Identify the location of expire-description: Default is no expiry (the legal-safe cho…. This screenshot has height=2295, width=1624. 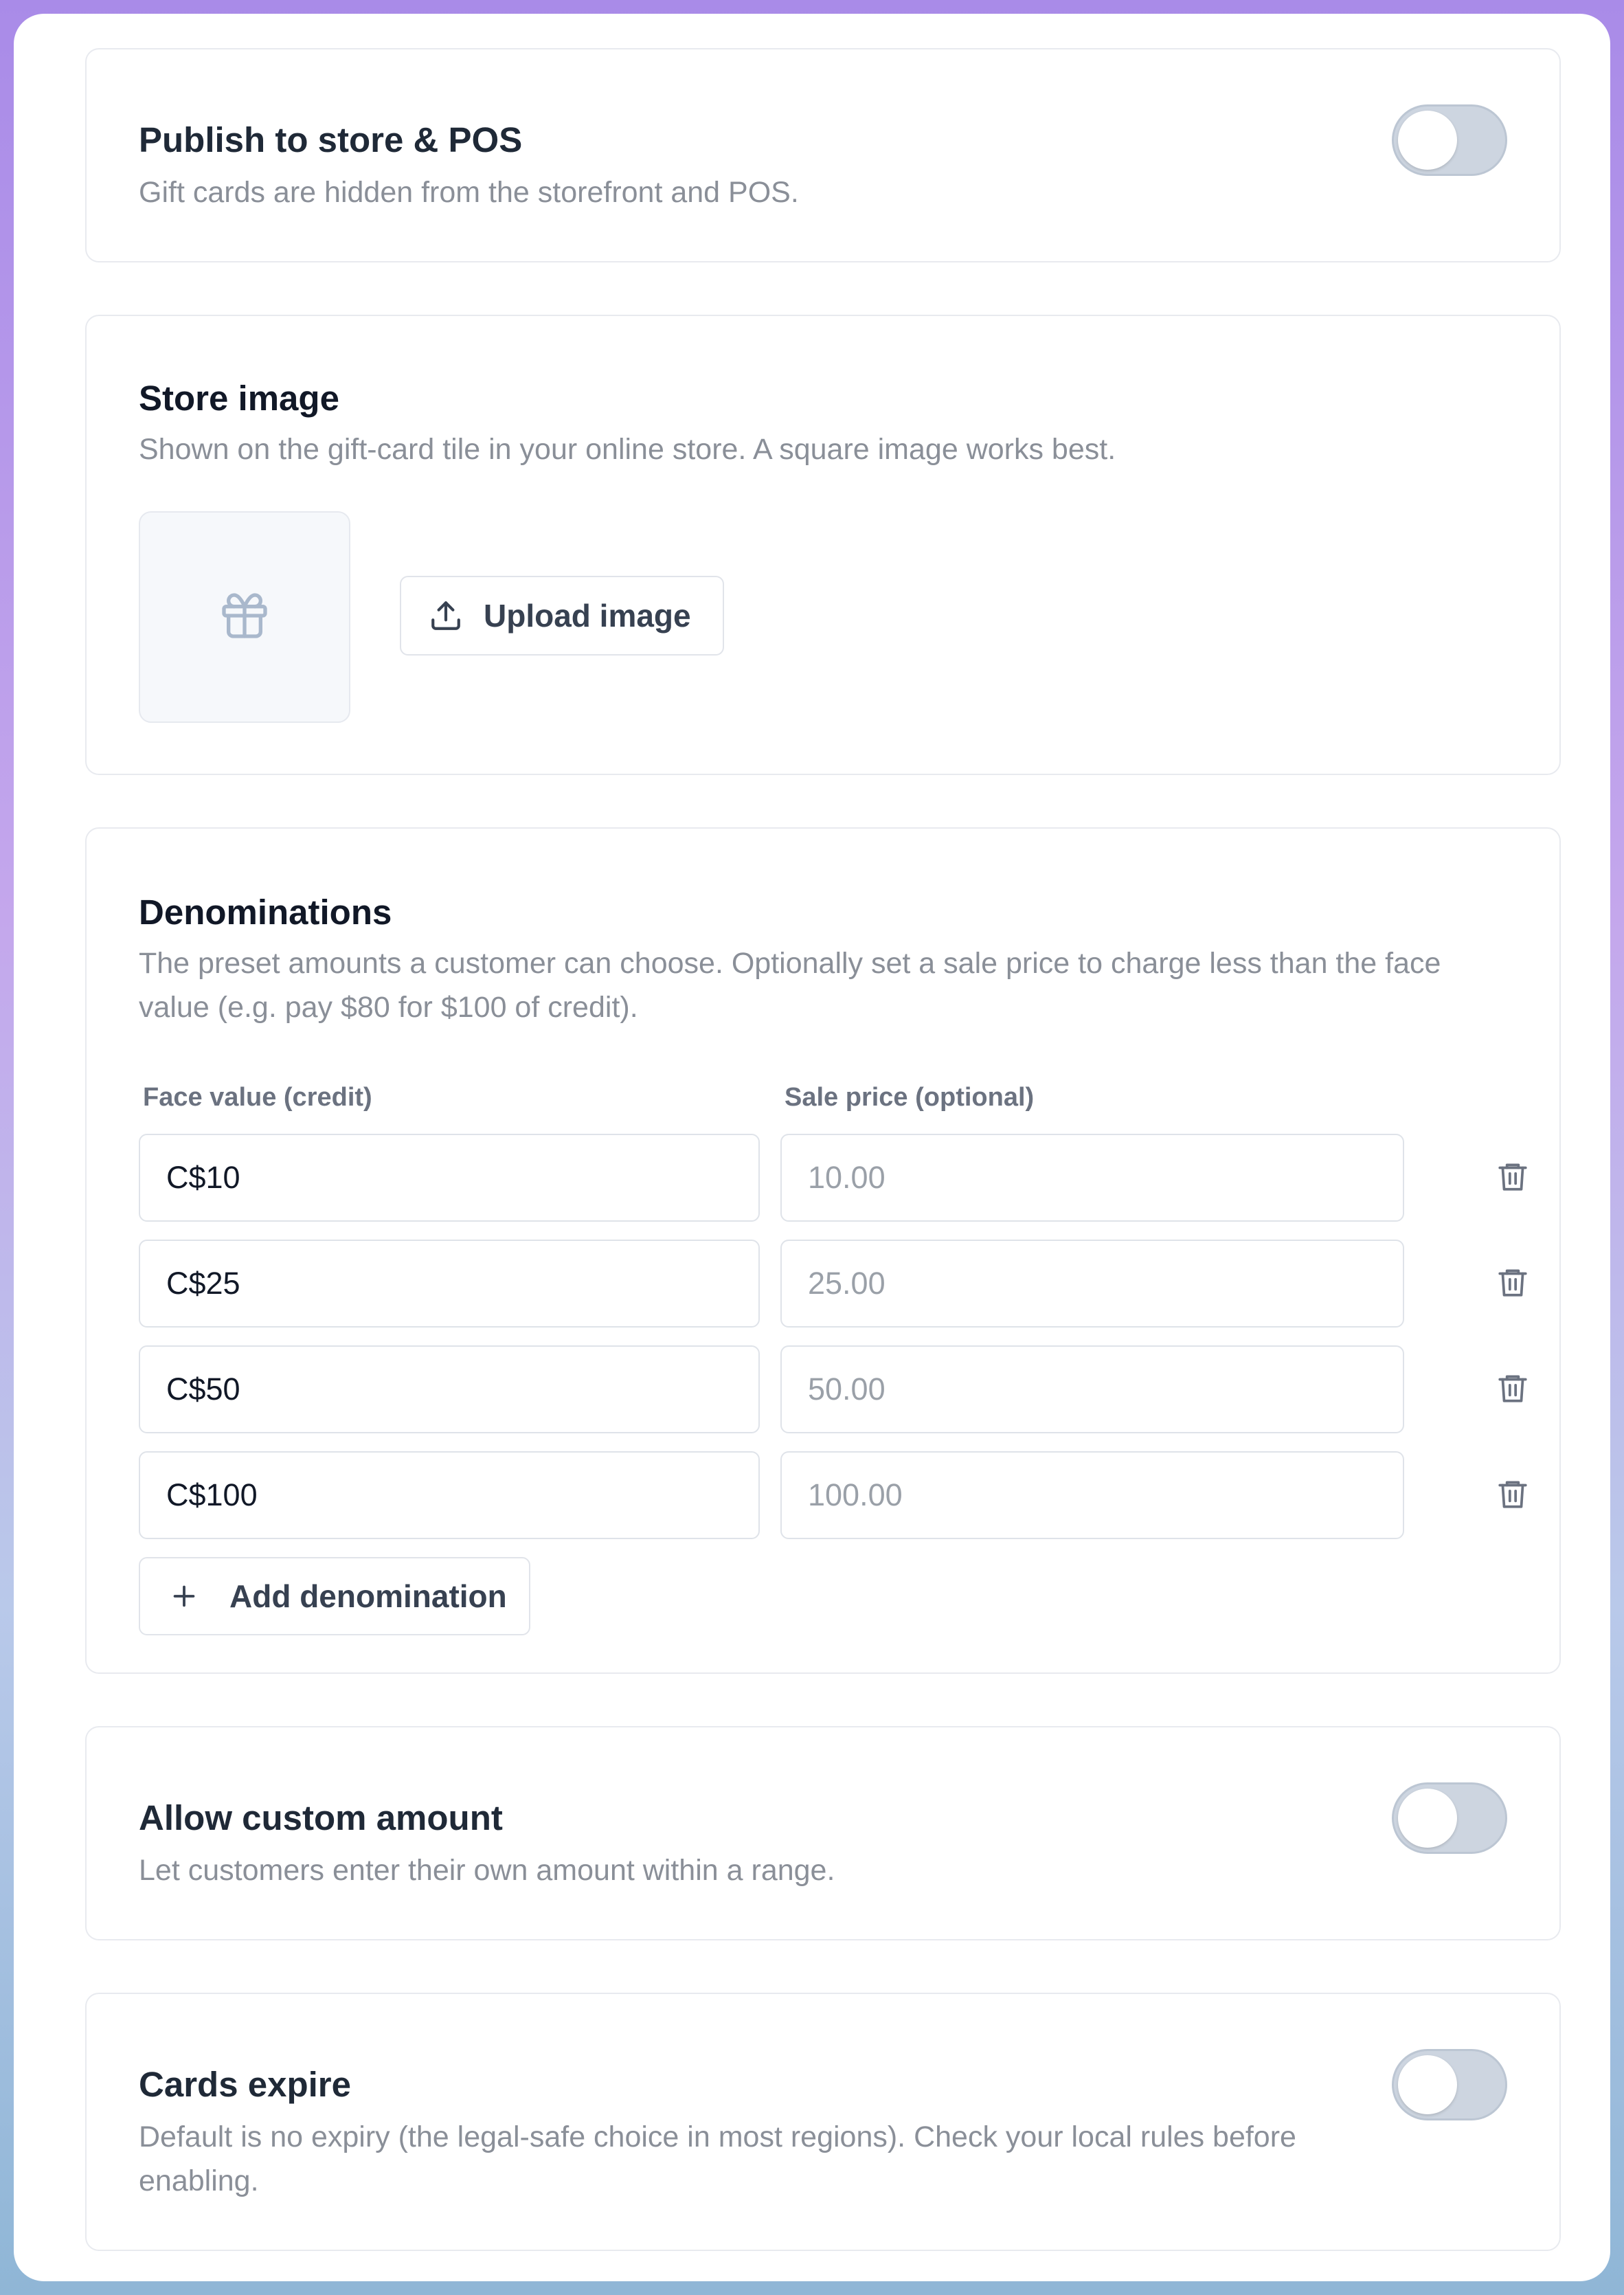
(717, 2158).